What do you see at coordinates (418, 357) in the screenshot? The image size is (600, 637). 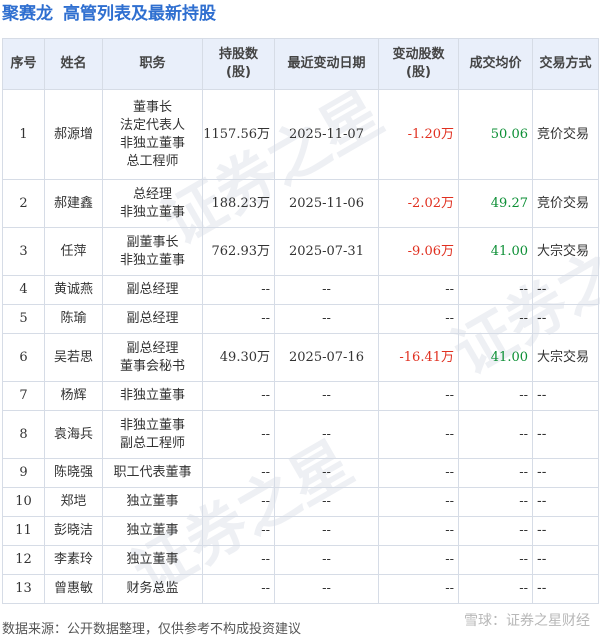 I see `cell-change-shares: -16.41万` at bounding box center [418, 357].